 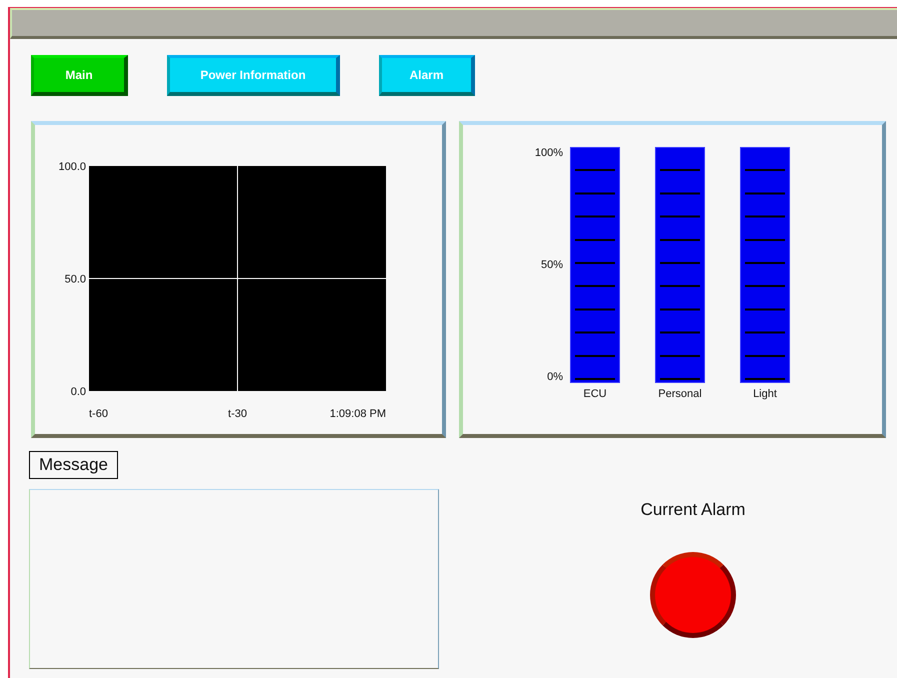 I want to click on nav-button: Power Information, so click(x=253, y=75).